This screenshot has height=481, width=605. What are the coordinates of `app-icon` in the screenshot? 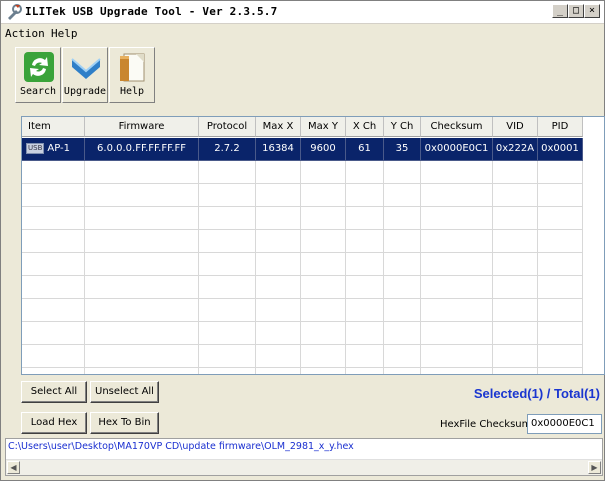 It's located at (15, 12).